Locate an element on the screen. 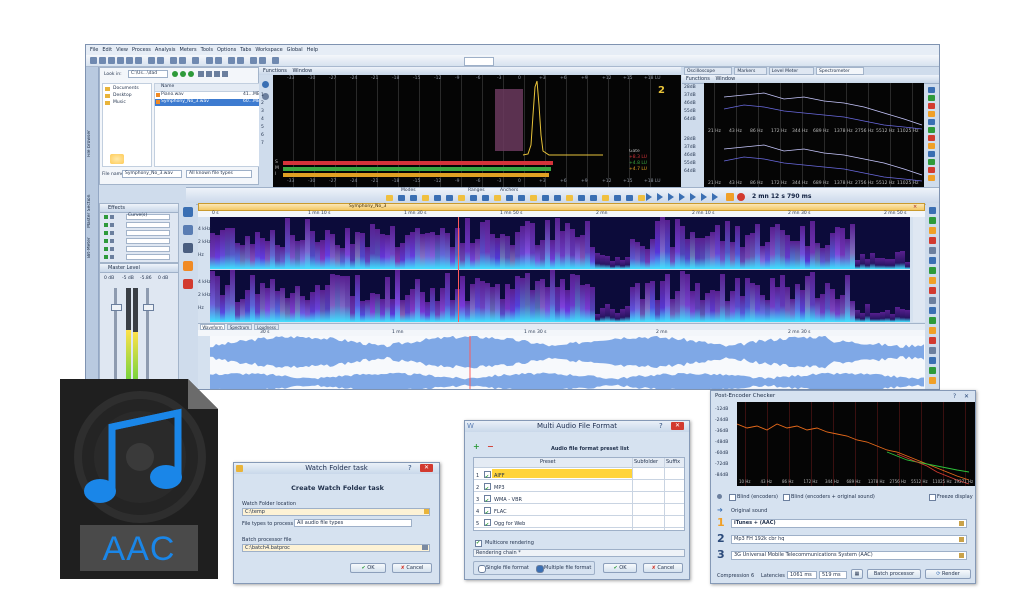 The height and width of the screenshot is (608, 1024). redo-icon is located at coordinates (160, 60).